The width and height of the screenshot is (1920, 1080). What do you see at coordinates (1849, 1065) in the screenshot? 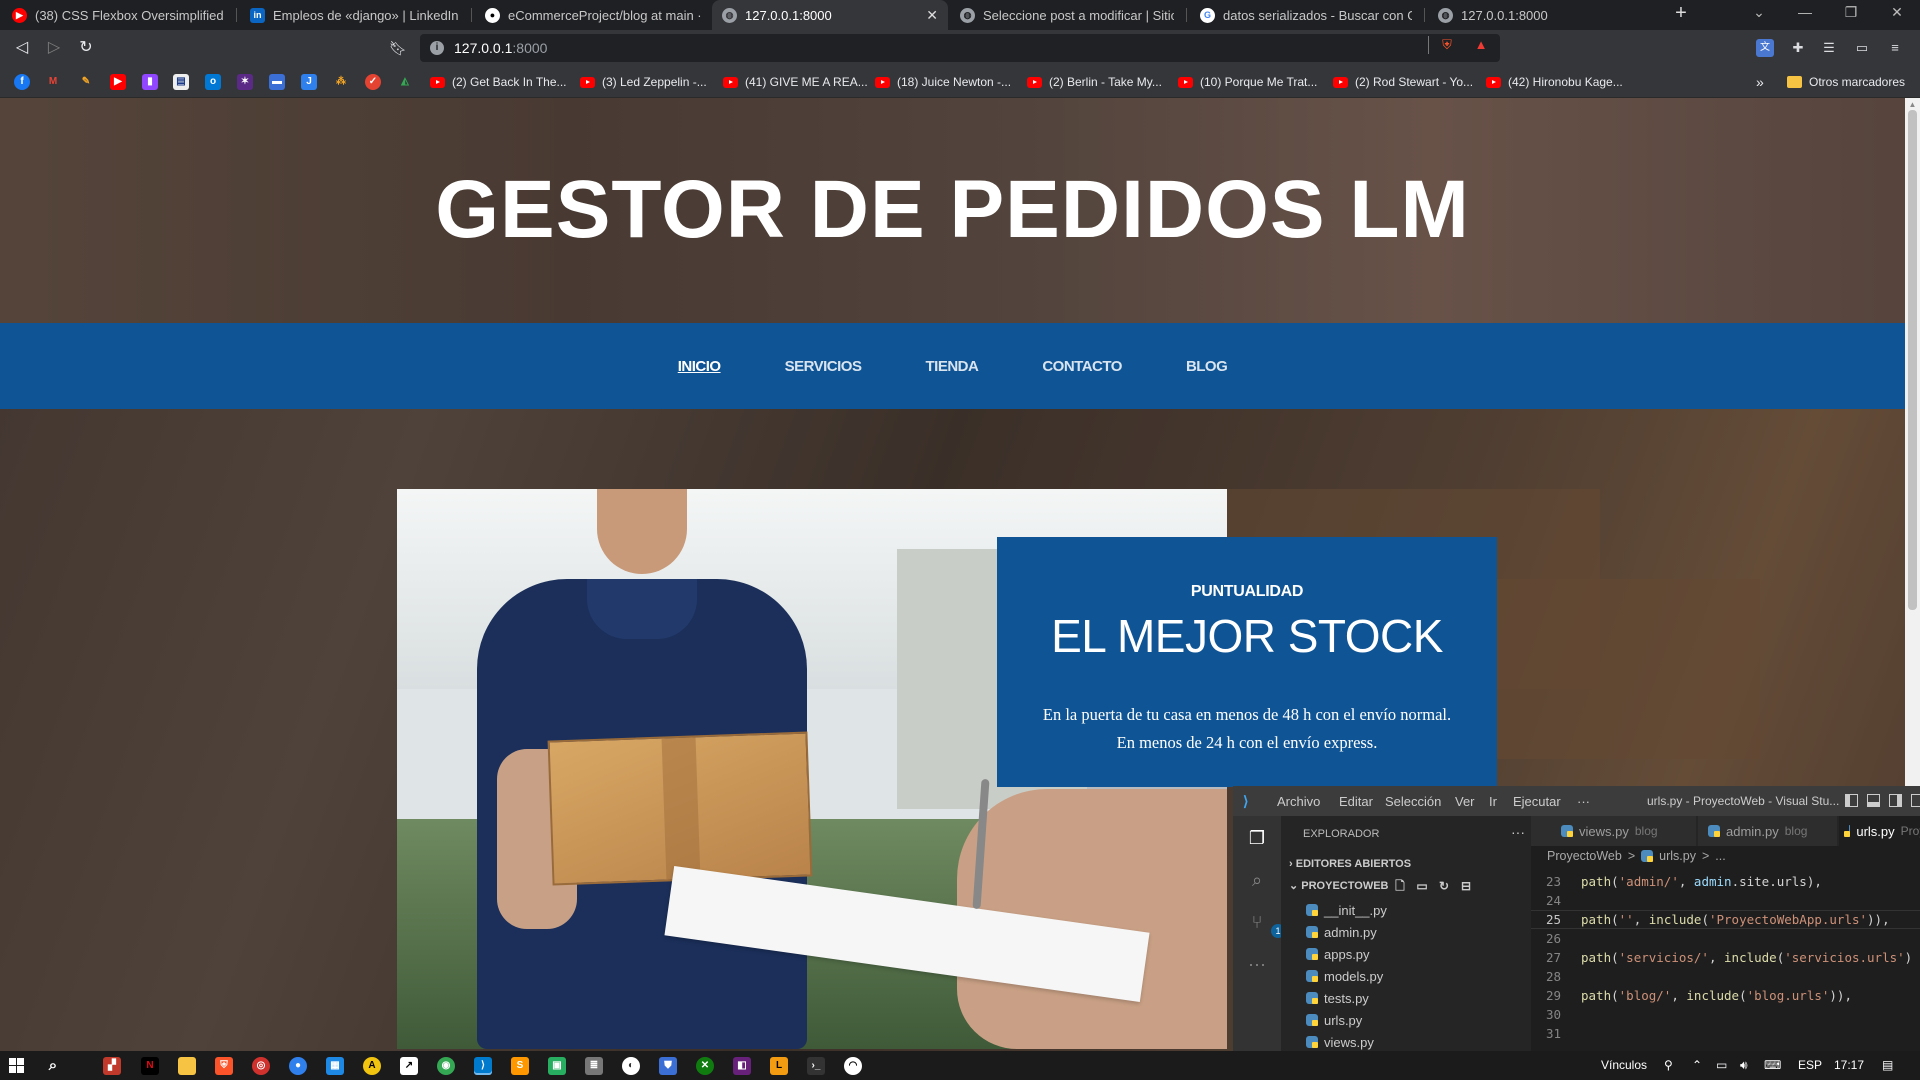
I see `clock: 17:17` at bounding box center [1849, 1065].